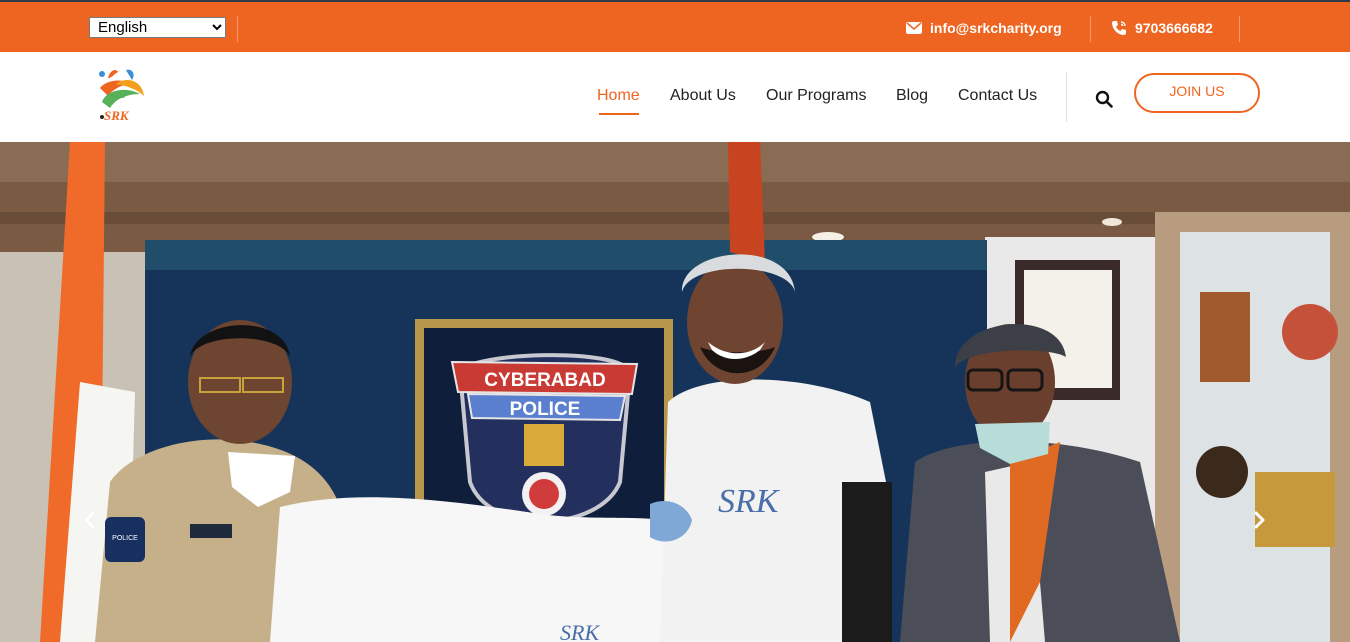 This screenshot has width=1350, height=642. Describe the element at coordinates (816, 98) in the screenshot. I see `nav-our-programs: Our Programs` at that location.